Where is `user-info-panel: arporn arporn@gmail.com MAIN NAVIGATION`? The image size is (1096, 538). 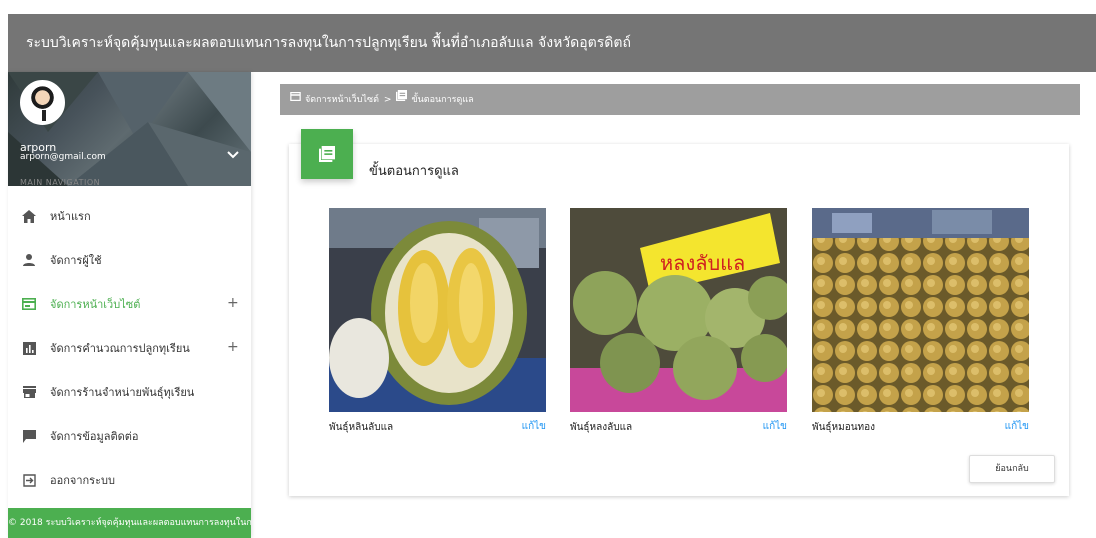 user-info-panel: arporn arporn@gmail.com MAIN NAVIGATION is located at coordinates (129, 129).